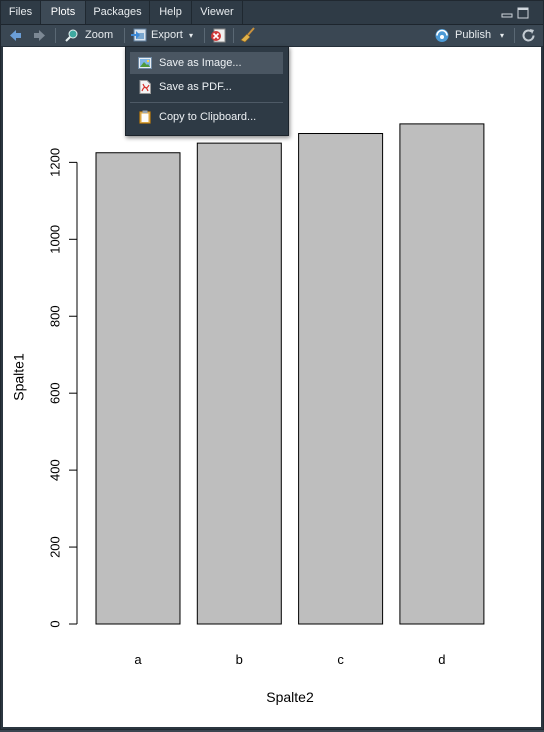 This screenshot has height=732, width=544. I want to click on export-label: Export, so click(167, 35).